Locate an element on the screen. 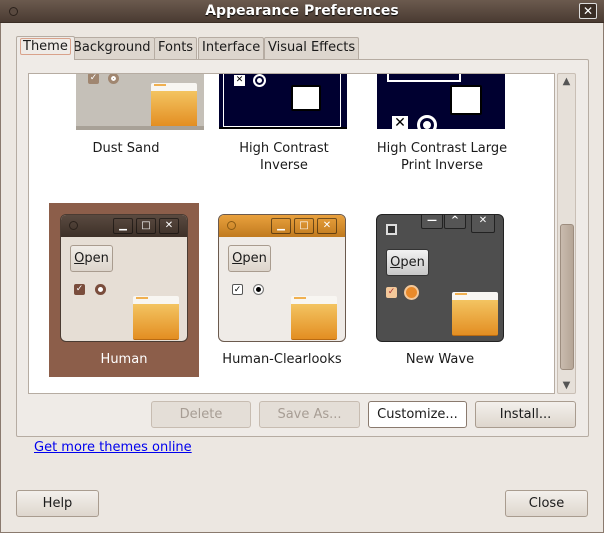 Image resolution: width=604 pixels, height=533 pixels. tab-fonts: Fonts is located at coordinates (176, 48).